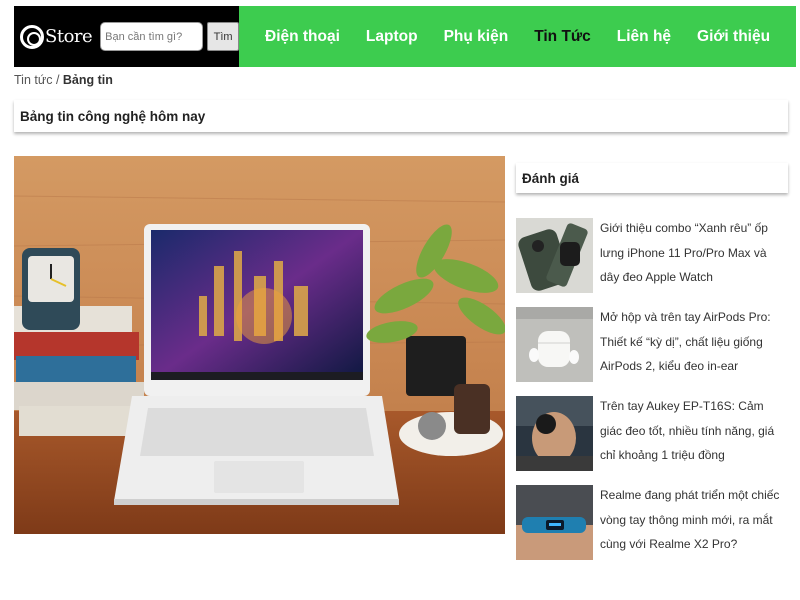 The image size is (800, 600). I want to click on logo-badge-icon, so click(32, 36).